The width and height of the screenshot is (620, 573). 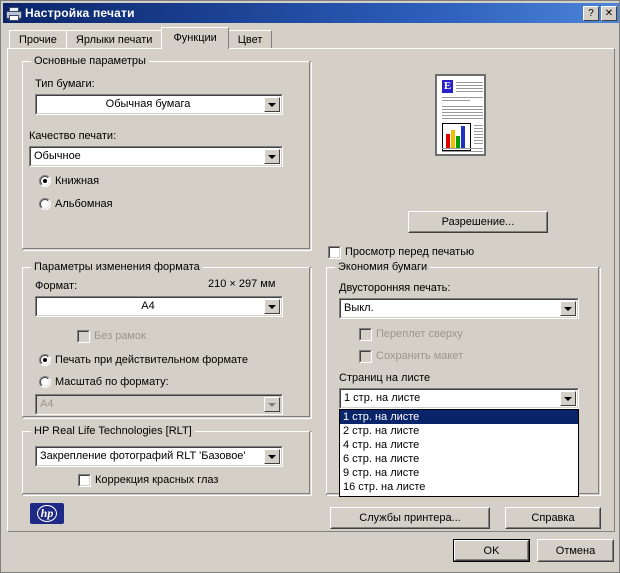 I want to click on red-eye-correction-checkbox: Коррекция красных глаз, so click(x=148, y=480).